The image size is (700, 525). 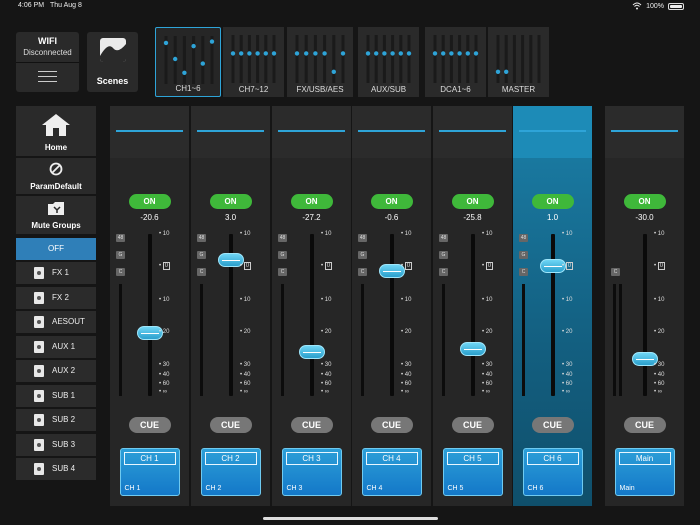 I want to click on scenes-button: Scenes, so click(x=112, y=62).